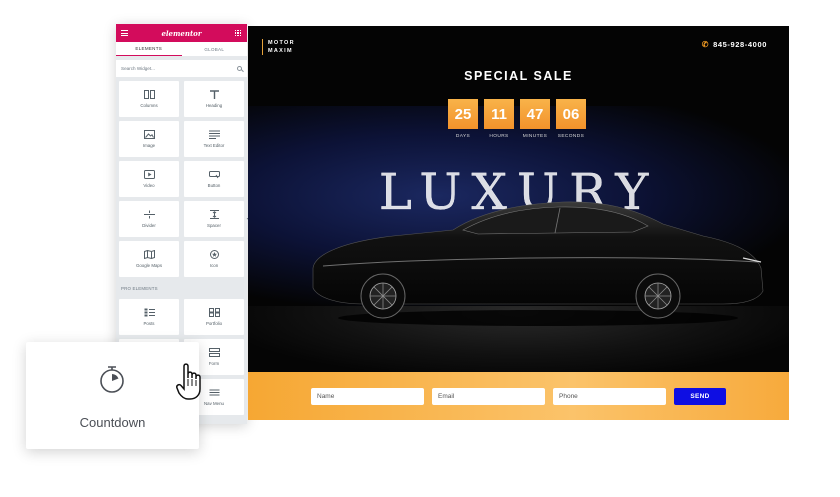  I want to click on countdown-minutes: 47 MINUTES, so click(535, 119).